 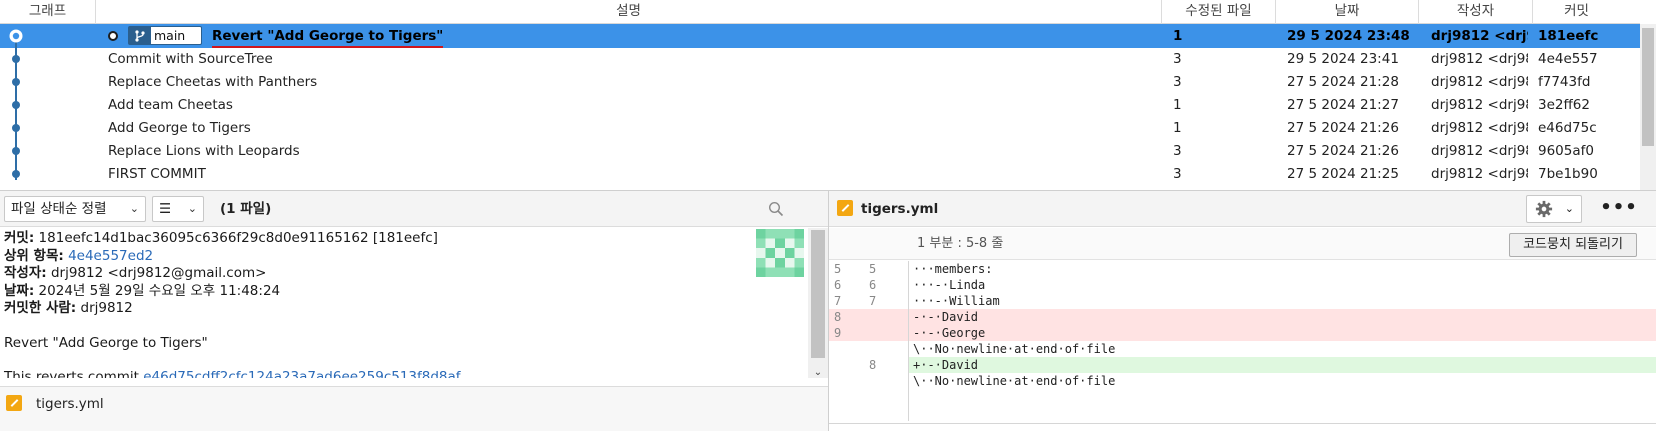 I want to click on commit-message: Revert "Add George to Tigers", so click(x=328, y=36).